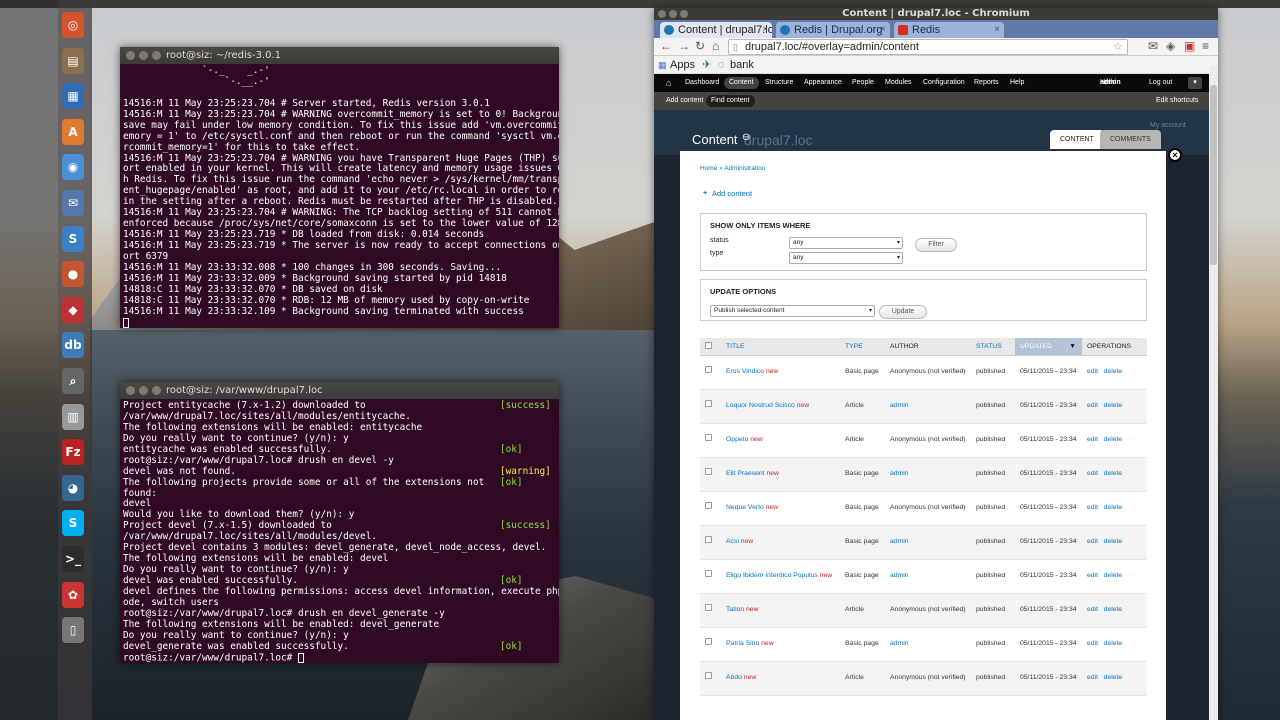 This screenshot has height=720, width=1280. What do you see at coordinates (684, 101) in the screenshot?
I see `shortcut-add-content: Add content` at bounding box center [684, 101].